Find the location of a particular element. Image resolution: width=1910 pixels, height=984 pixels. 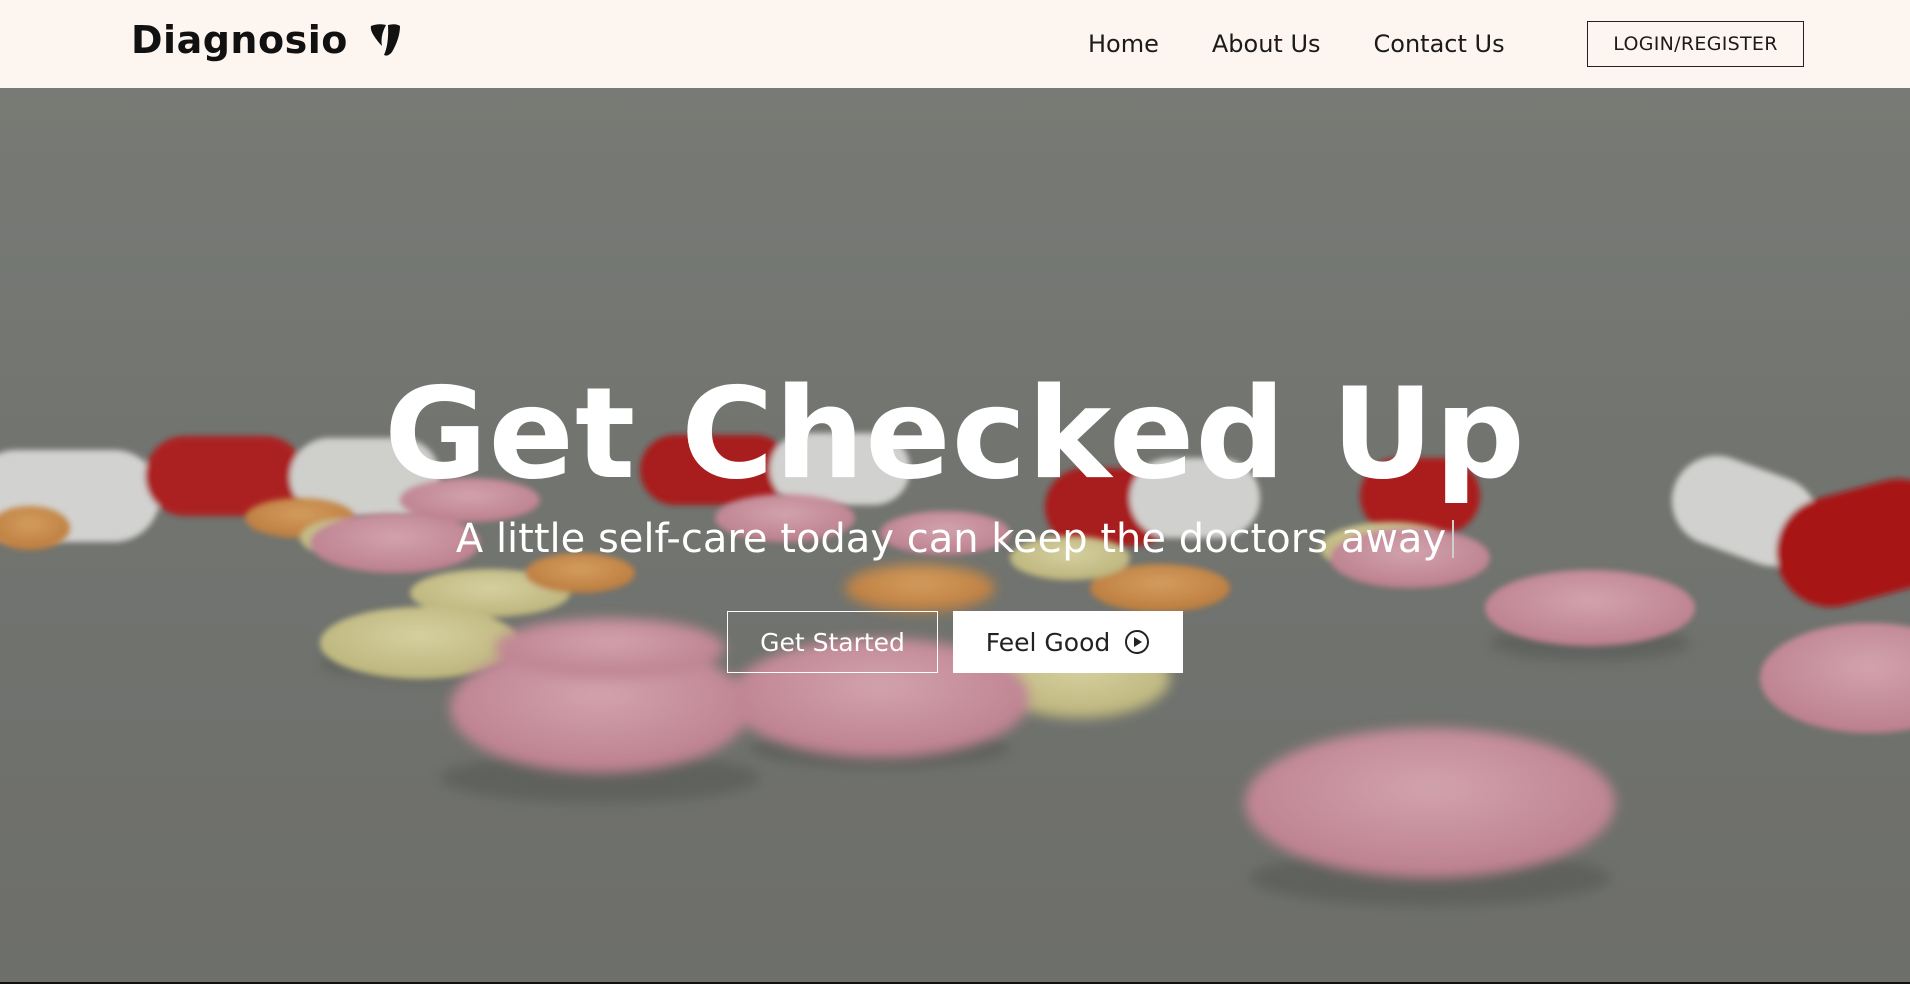

nav-about-link: About Us is located at coordinates (1266, 44).